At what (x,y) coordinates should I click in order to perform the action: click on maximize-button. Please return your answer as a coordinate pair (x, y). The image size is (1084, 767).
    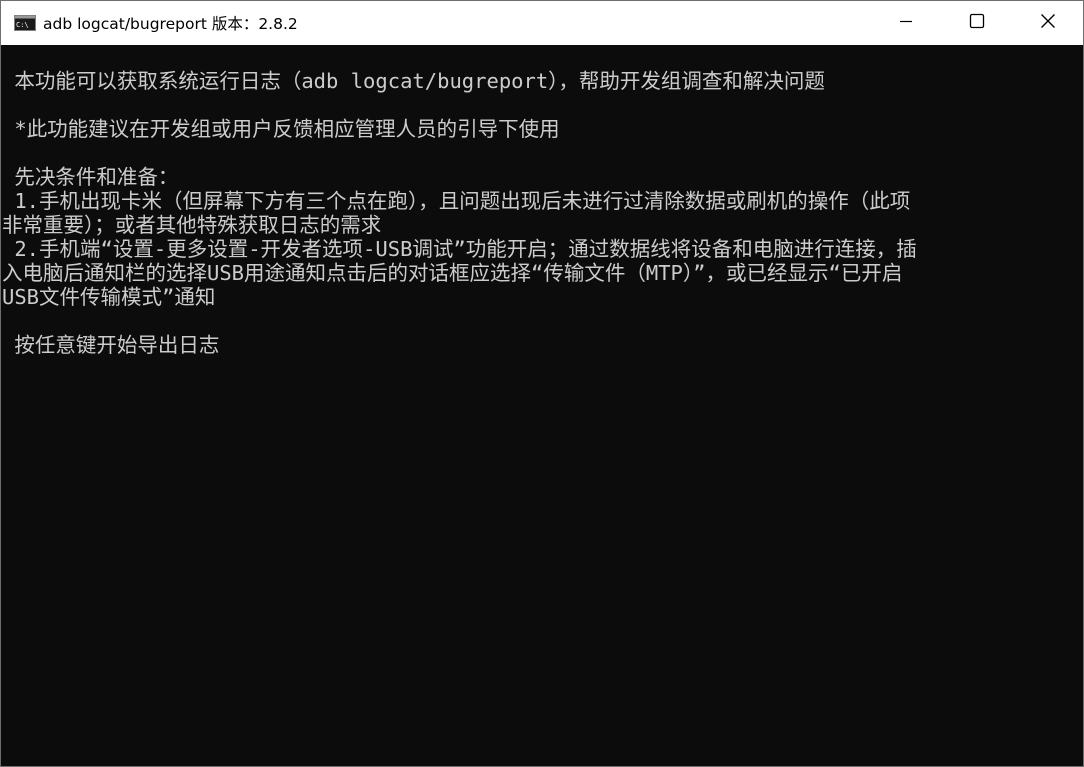
    Looking at the image, I should click on (976, 23).